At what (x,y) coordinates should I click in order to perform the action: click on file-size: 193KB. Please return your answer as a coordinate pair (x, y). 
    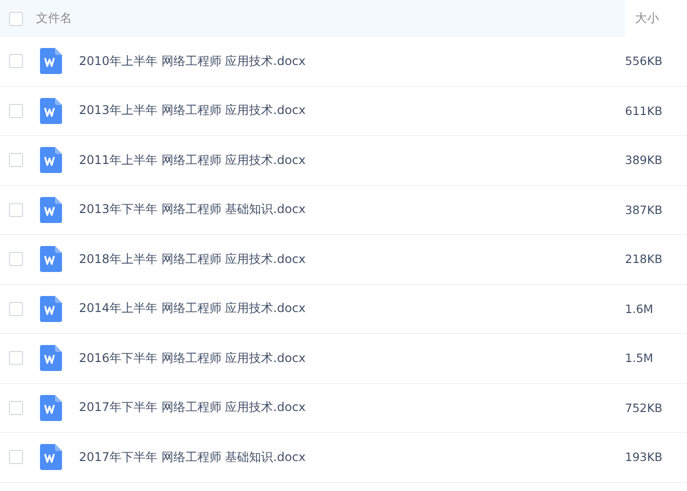
    Looking at the image, I should click on (644, 457).